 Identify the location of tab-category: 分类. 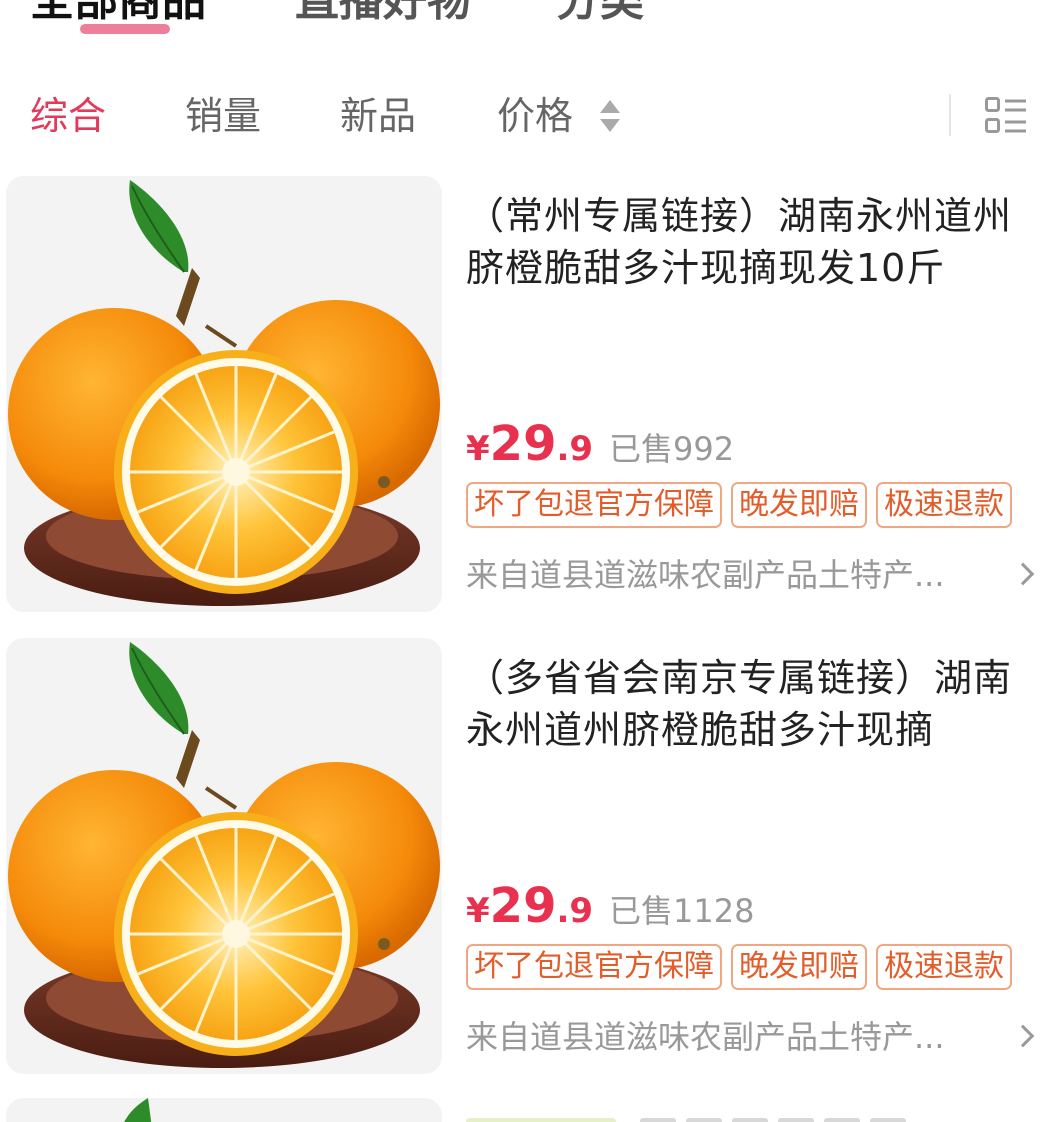
(600, 16).